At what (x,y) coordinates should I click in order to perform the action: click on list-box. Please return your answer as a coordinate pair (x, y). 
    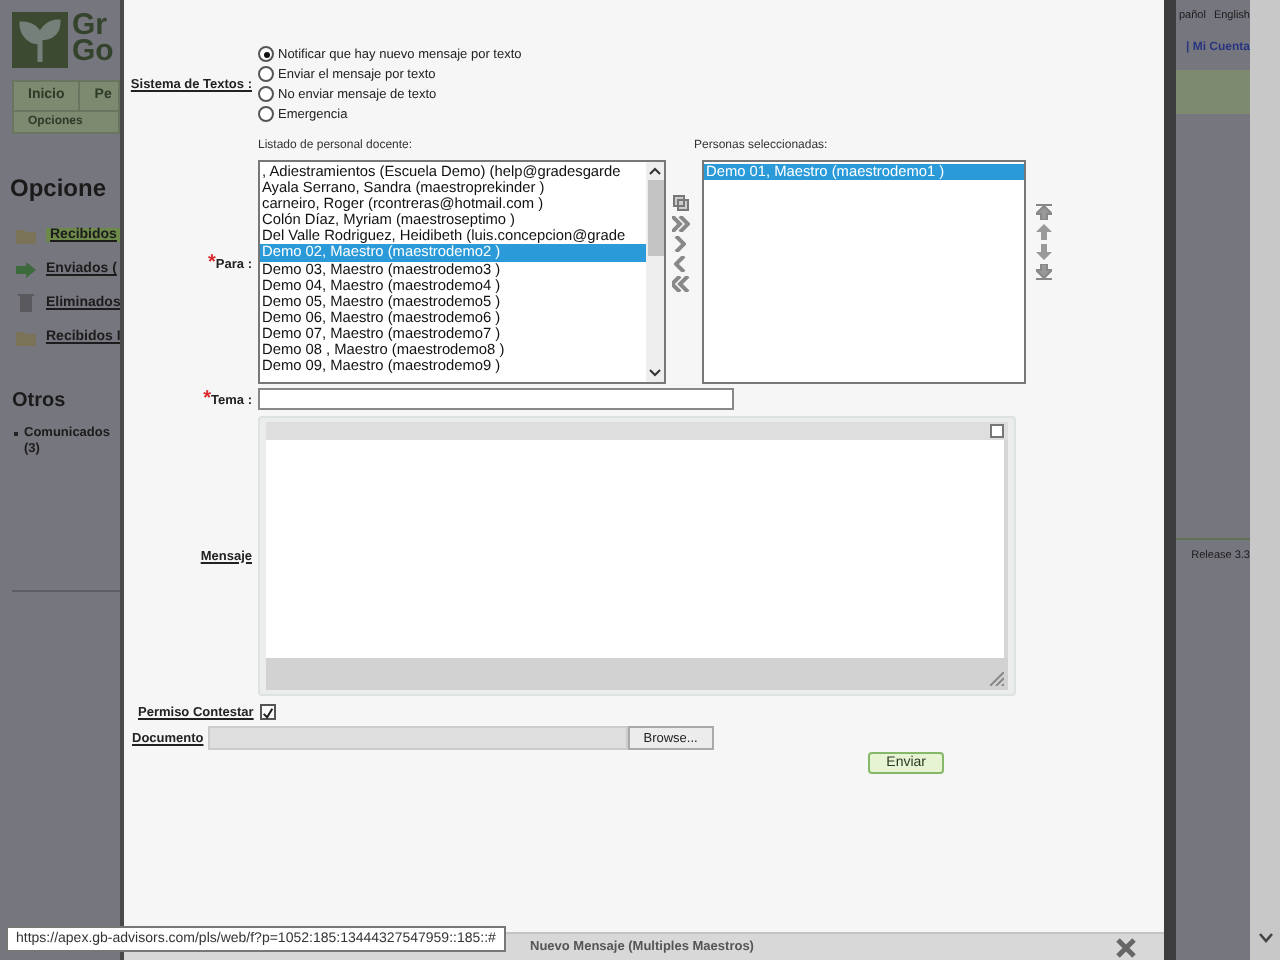
    Looking at the image, I should click on (462, 272).